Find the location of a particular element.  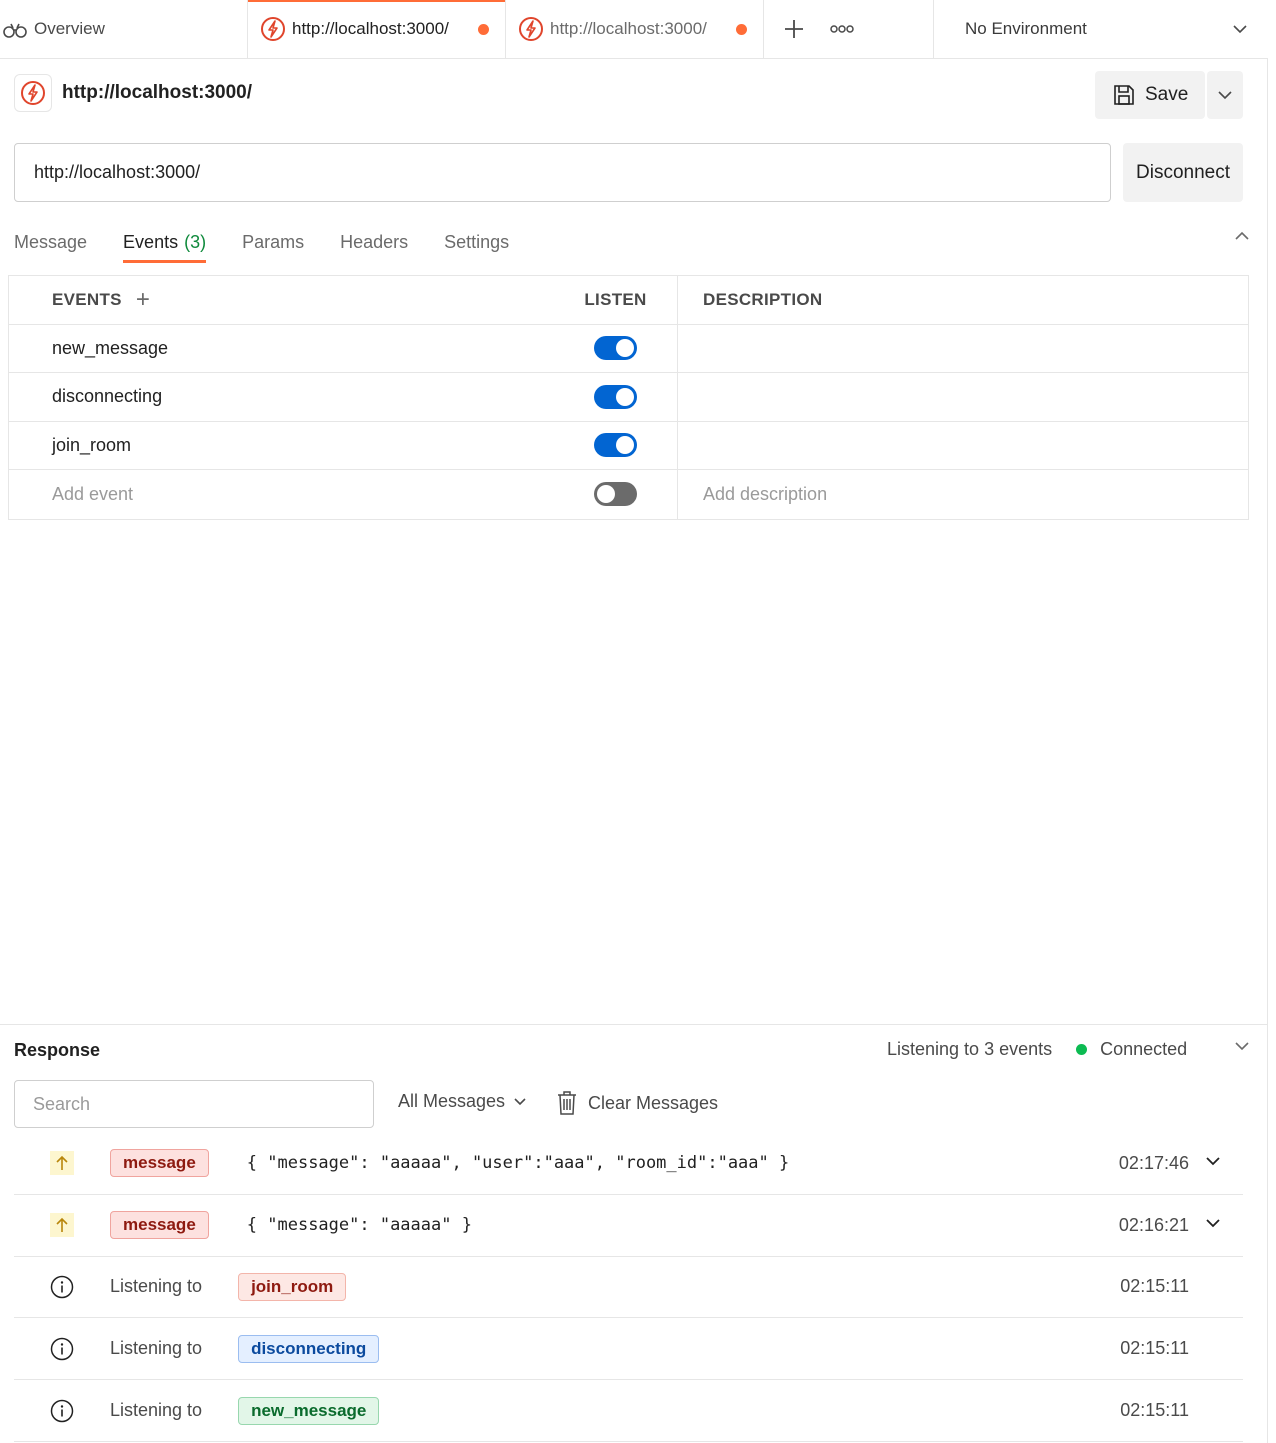

tab-params: Params is located at coordinates (273, 242).